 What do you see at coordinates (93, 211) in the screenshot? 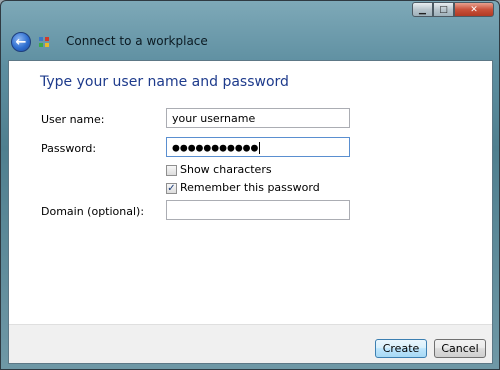
I see `domain-label: Domain (optional):` at bounding box center [93, 211].